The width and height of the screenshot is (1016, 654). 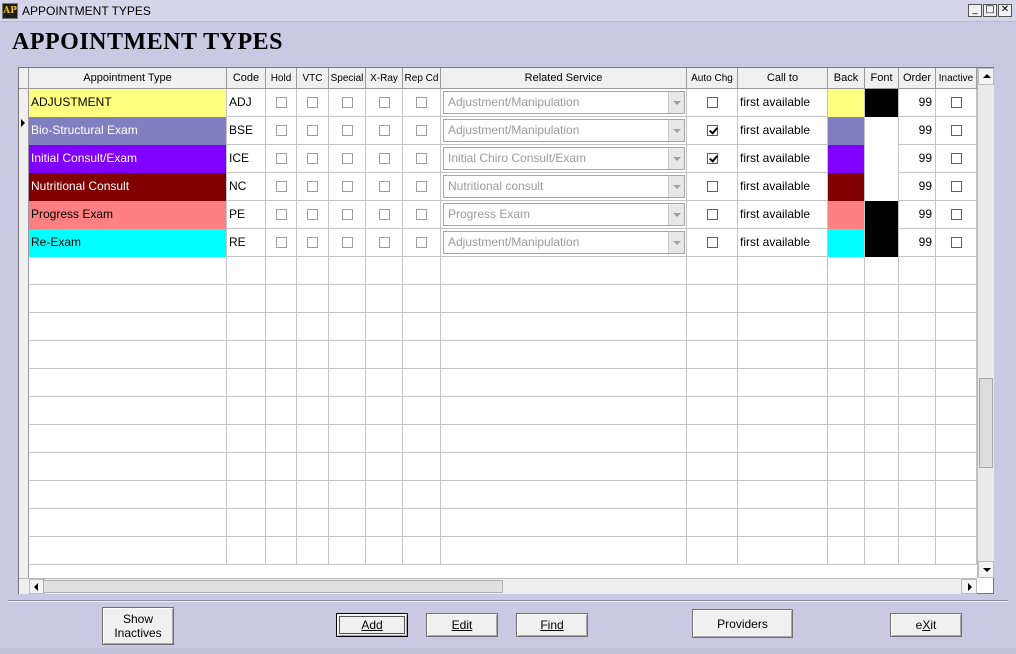 What do you see at coordinates (985, 323) in the screenshot?
I see `vertical-scrollbar` at bounding box center [985, 323].